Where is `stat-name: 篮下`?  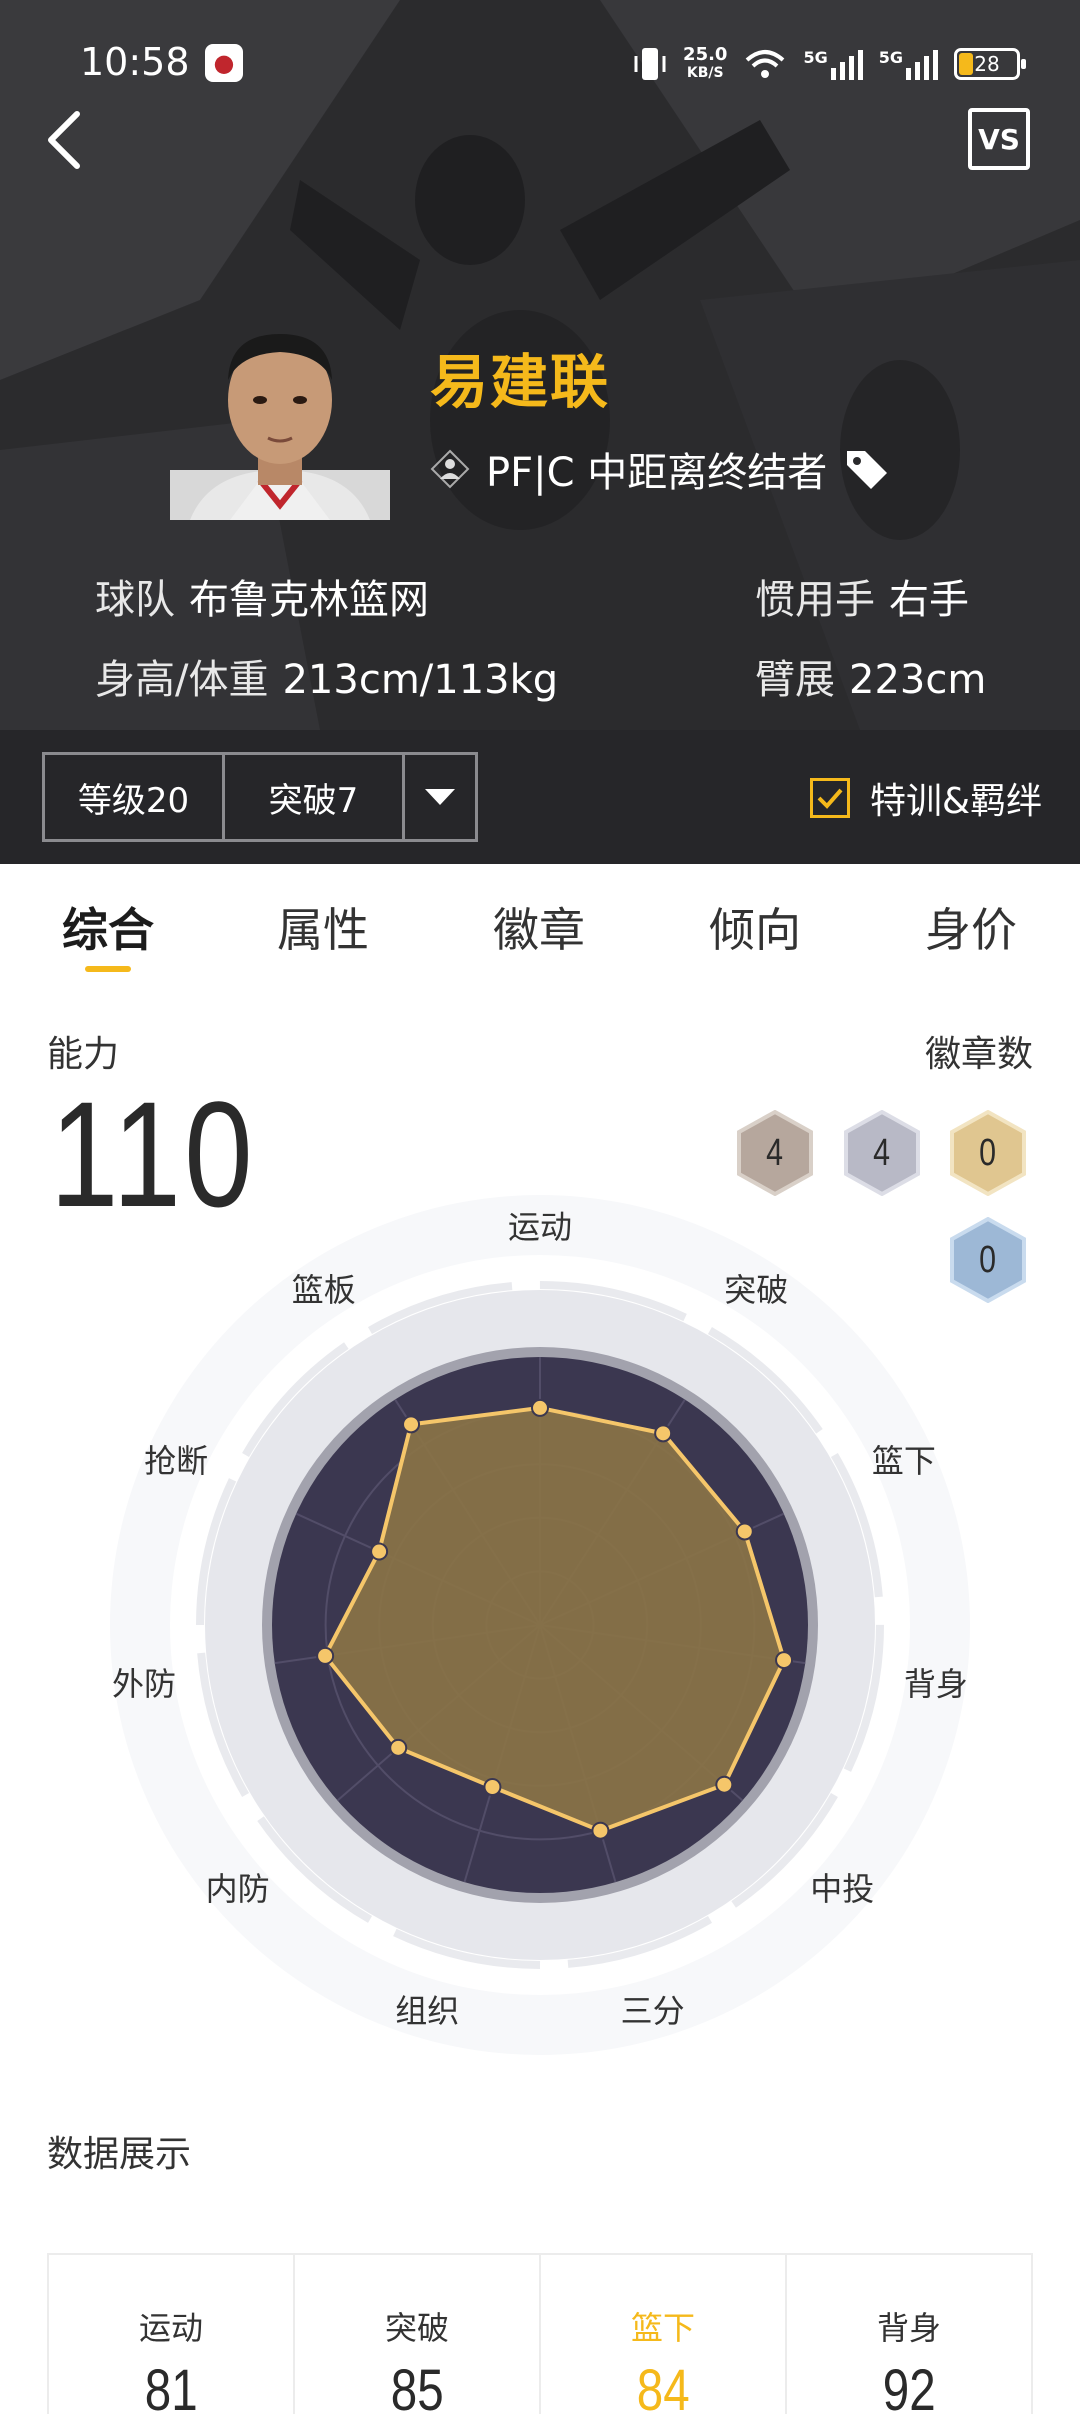
stat-name: 篮下 is located at coordinates (662, 2328).